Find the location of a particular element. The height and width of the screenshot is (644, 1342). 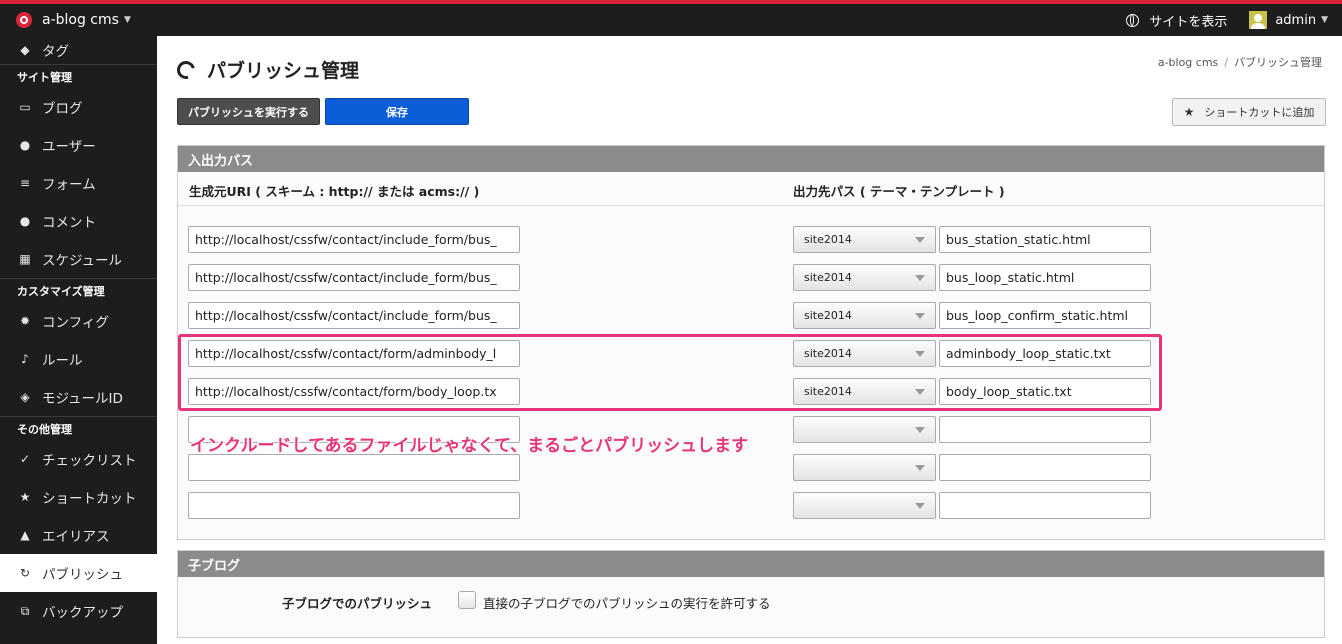

sidebar-item-backup: ⧉ バックアップ is located at coordinates (78, 611).